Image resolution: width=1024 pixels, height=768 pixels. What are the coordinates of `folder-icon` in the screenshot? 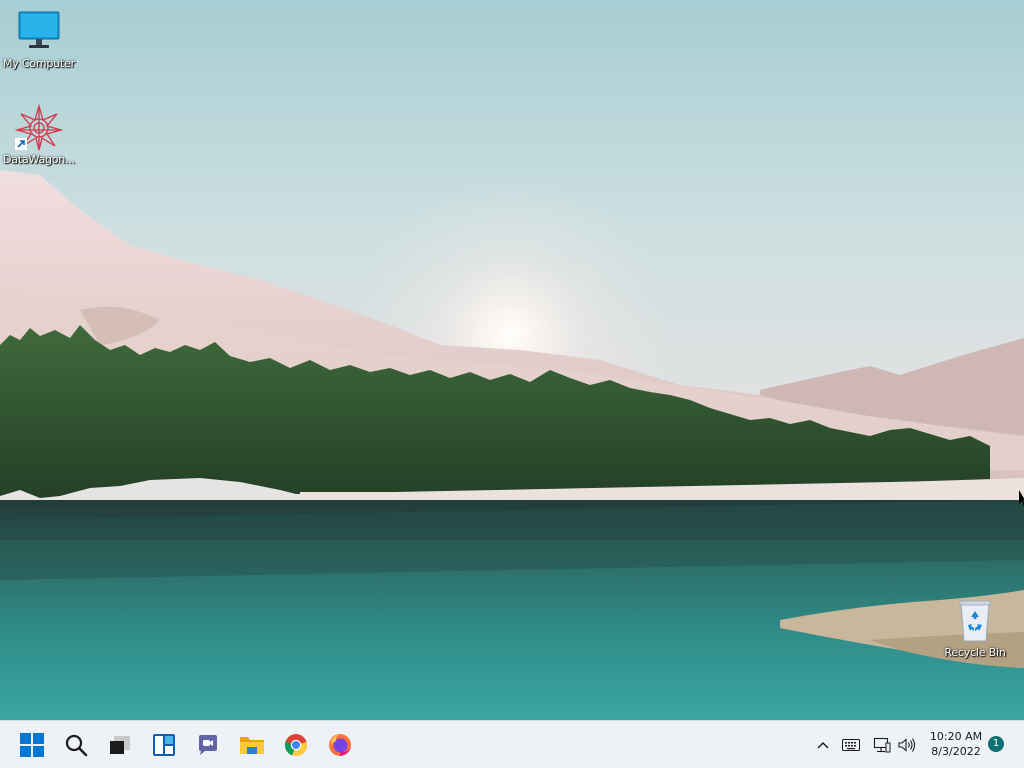 It's located at (252, 745).